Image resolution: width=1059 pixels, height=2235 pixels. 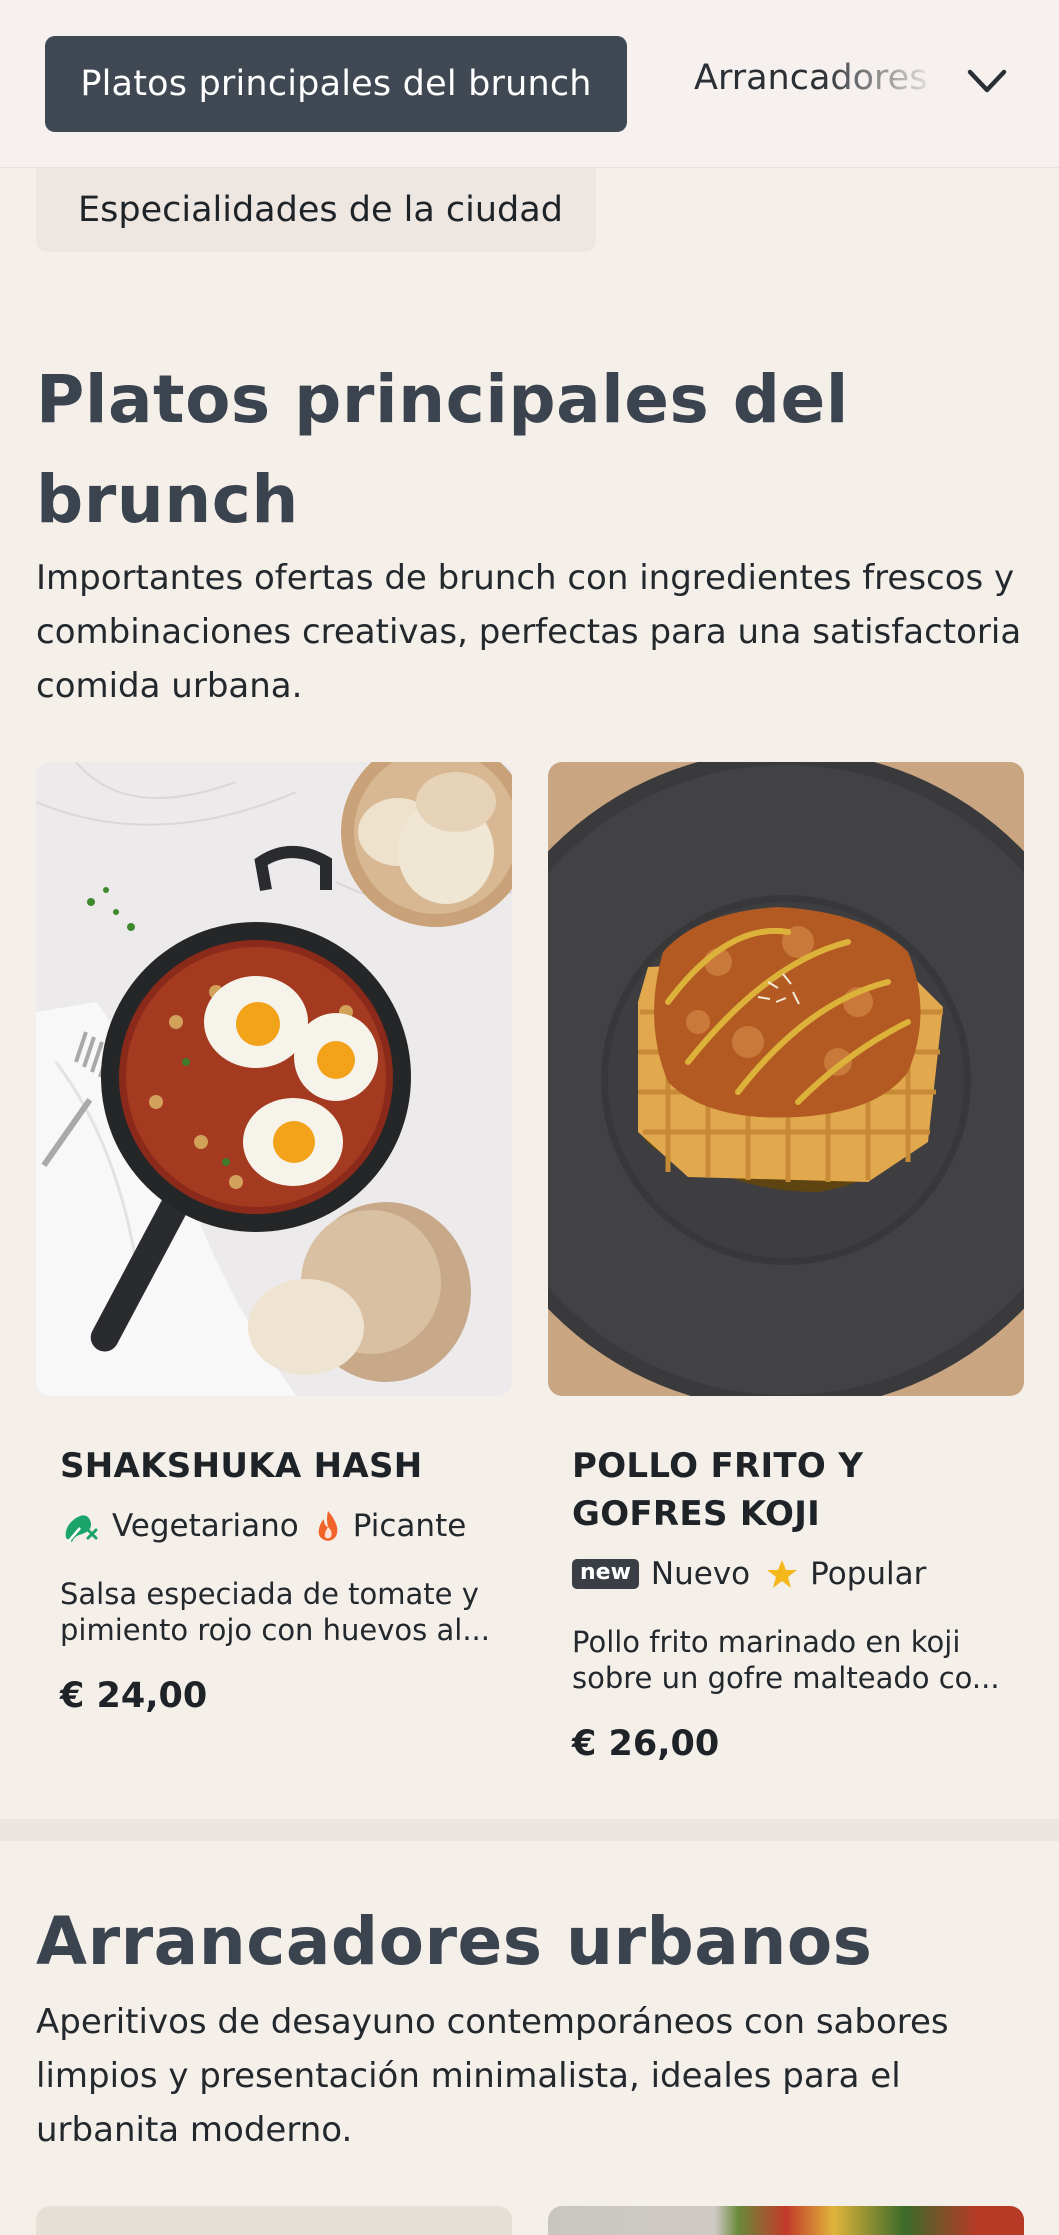 I want to click on new-badge: new, so click(x=605, y=1574).